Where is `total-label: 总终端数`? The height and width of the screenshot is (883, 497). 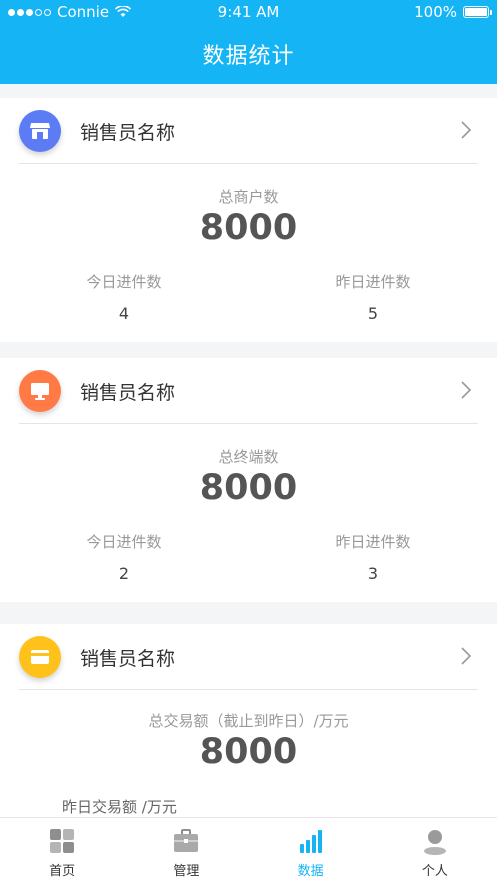
total-label: 总终端数 is located at coordinates (248, 457).